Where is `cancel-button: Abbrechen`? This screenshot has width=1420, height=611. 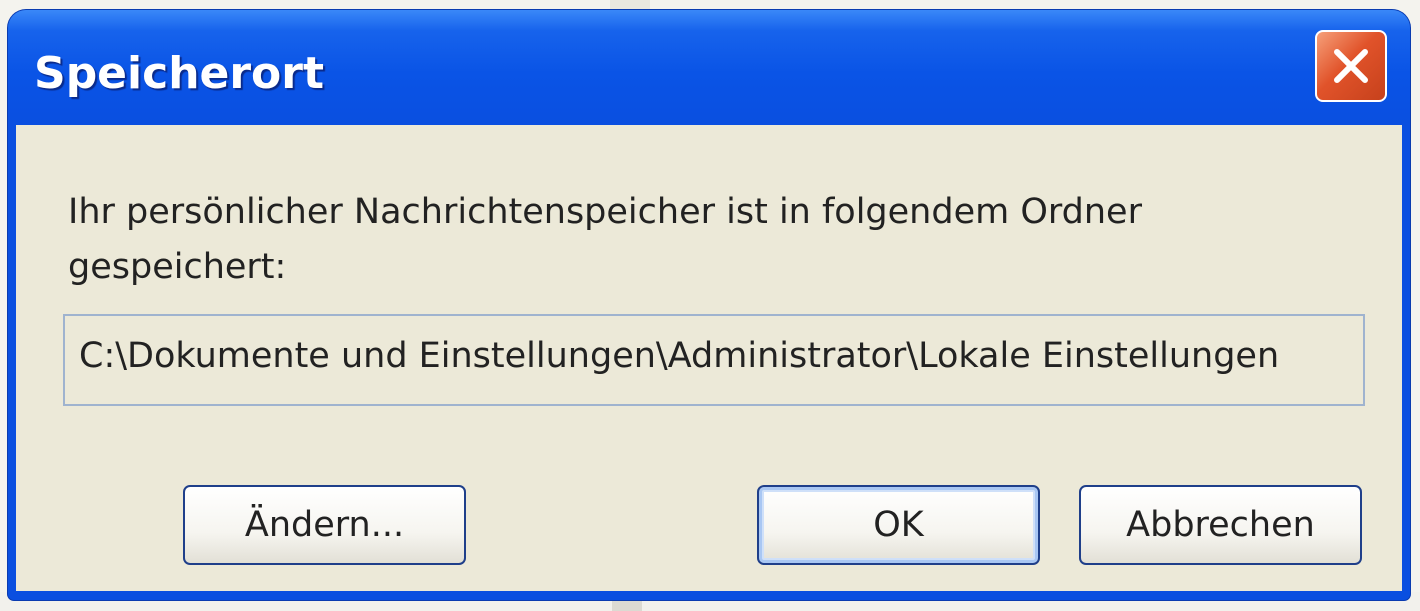 cancel-button: Abbrechen is located at coordinates (1220, 525).